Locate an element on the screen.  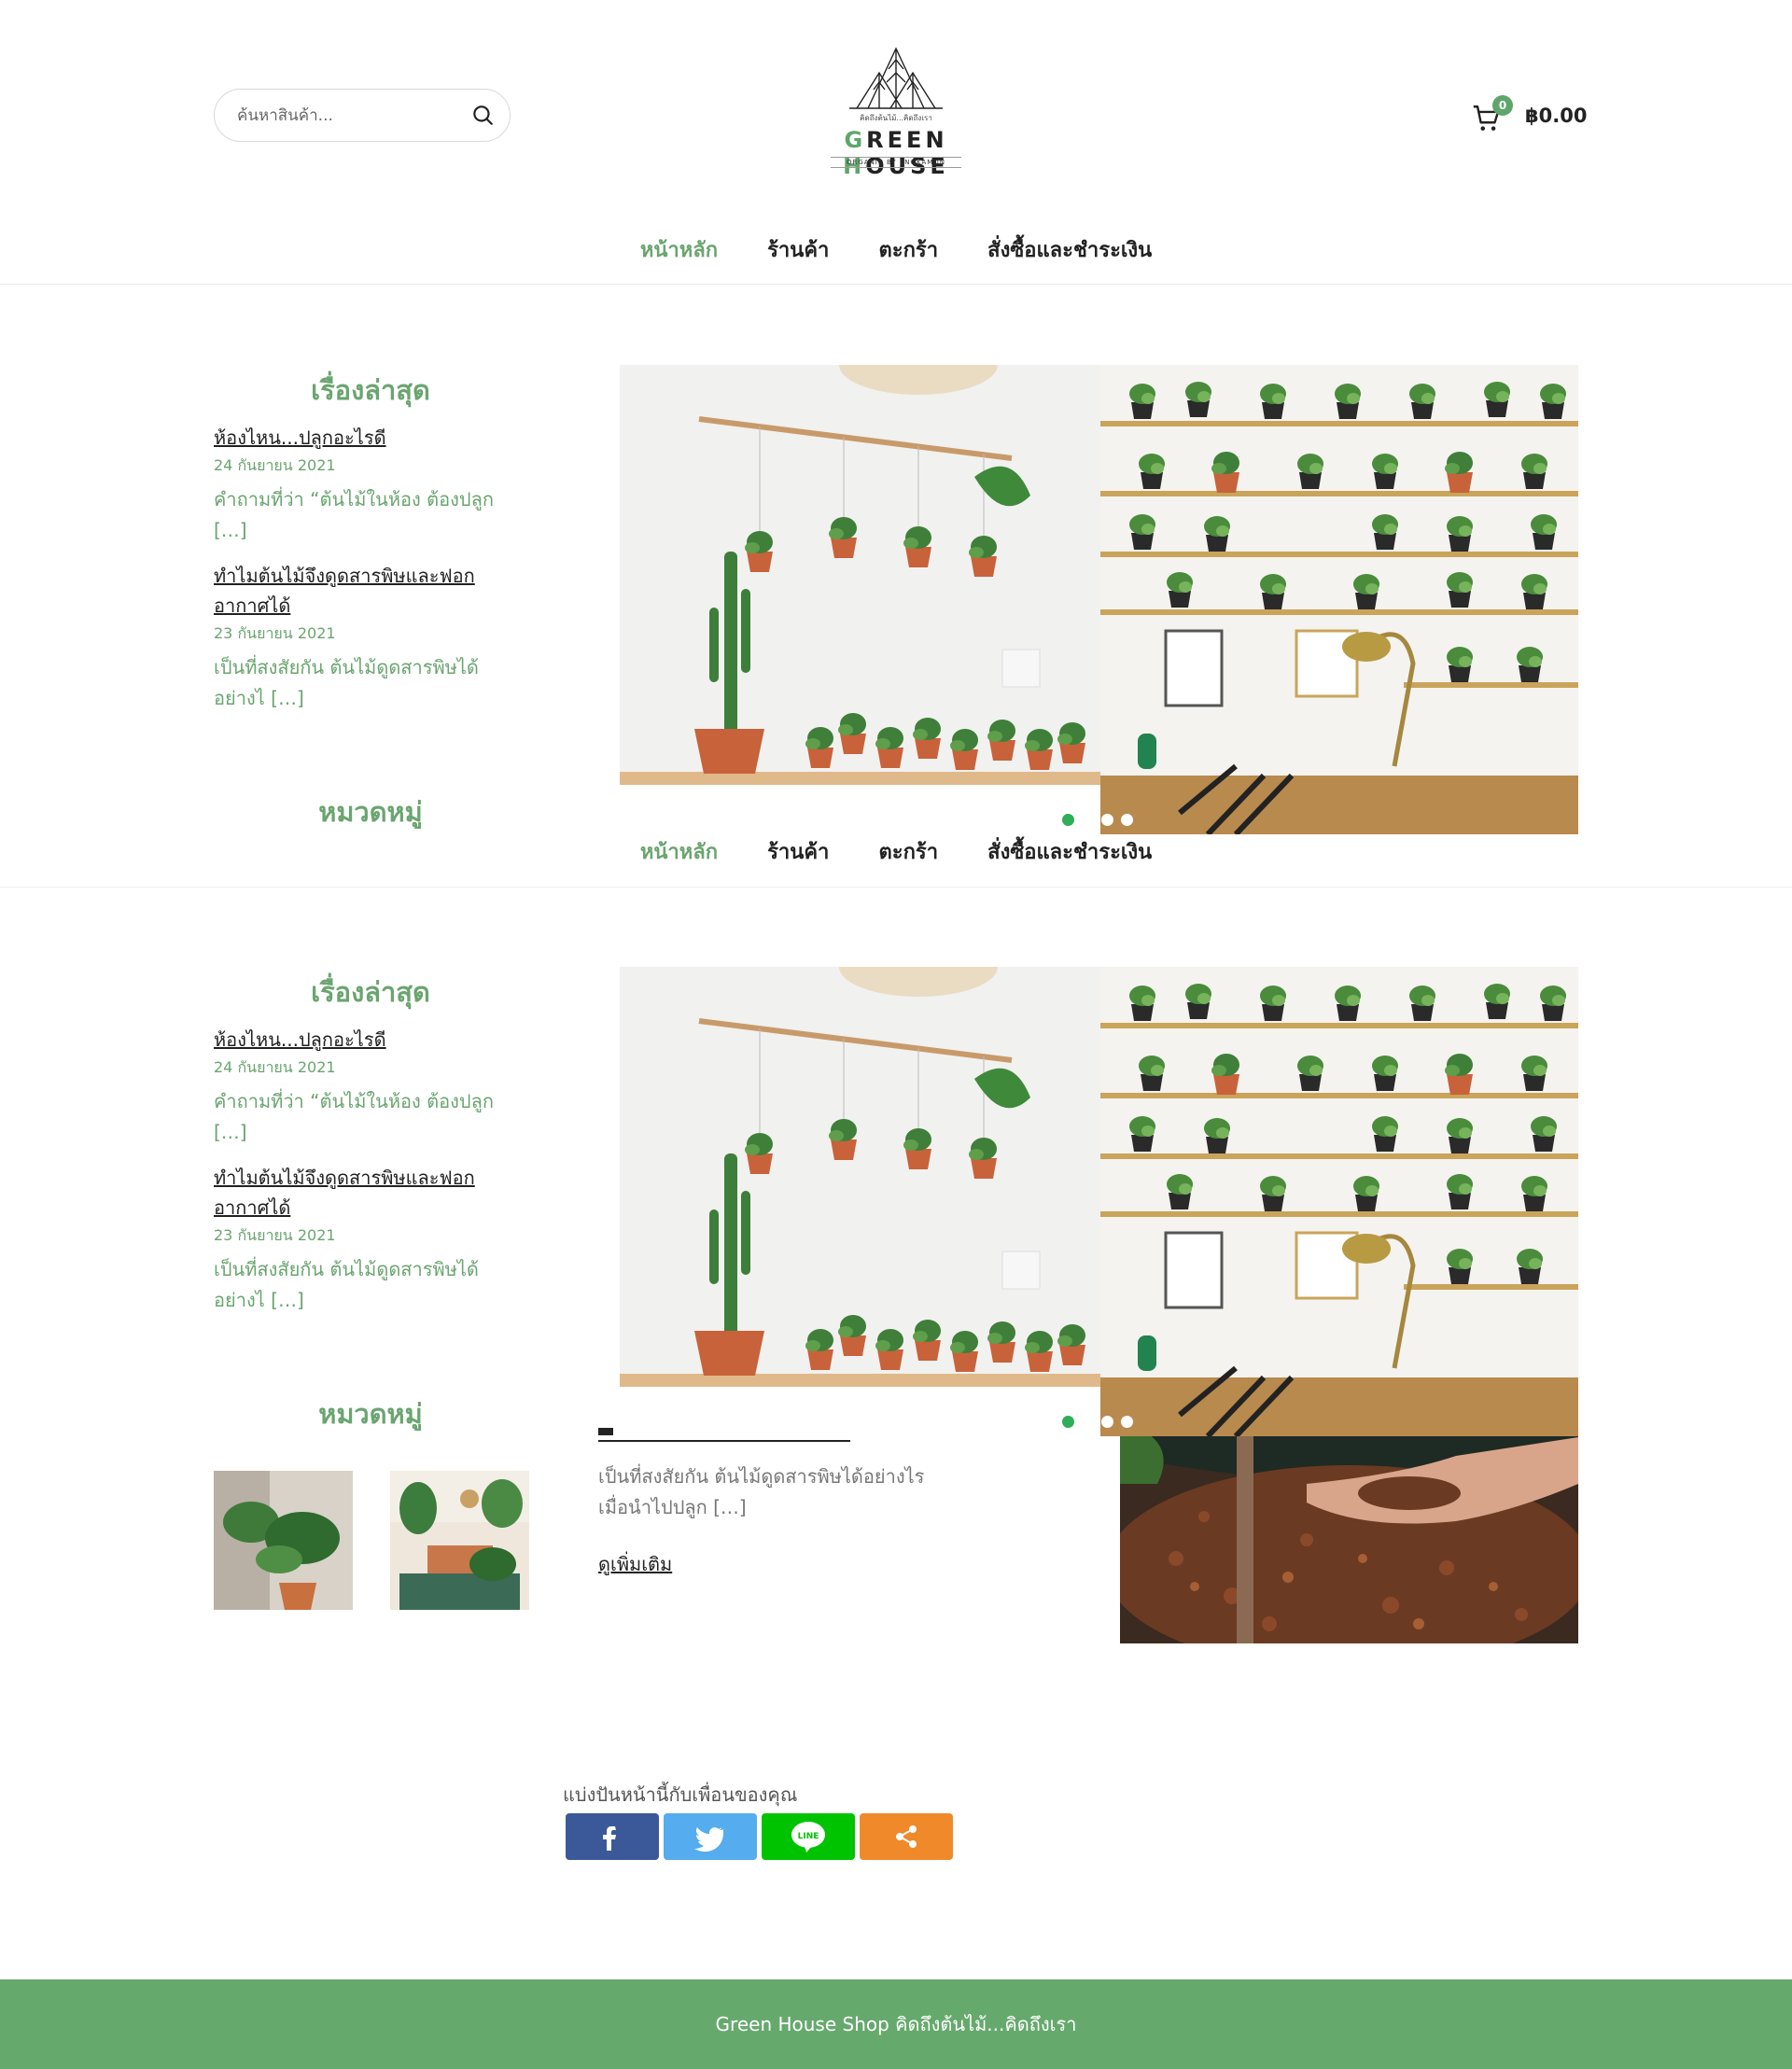
search-form is located at coordinates (362, 115).